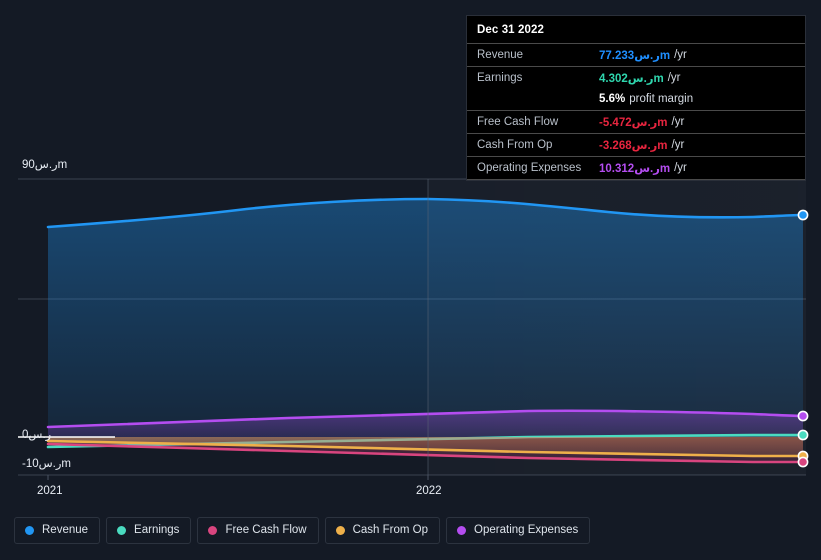 This screenshot has height=560, width=821. What do you see at coordinates (510, 30) in the screenshot?
I see `tooltip-date-title: Dec 31 2022` at bounding box center [510, 30].